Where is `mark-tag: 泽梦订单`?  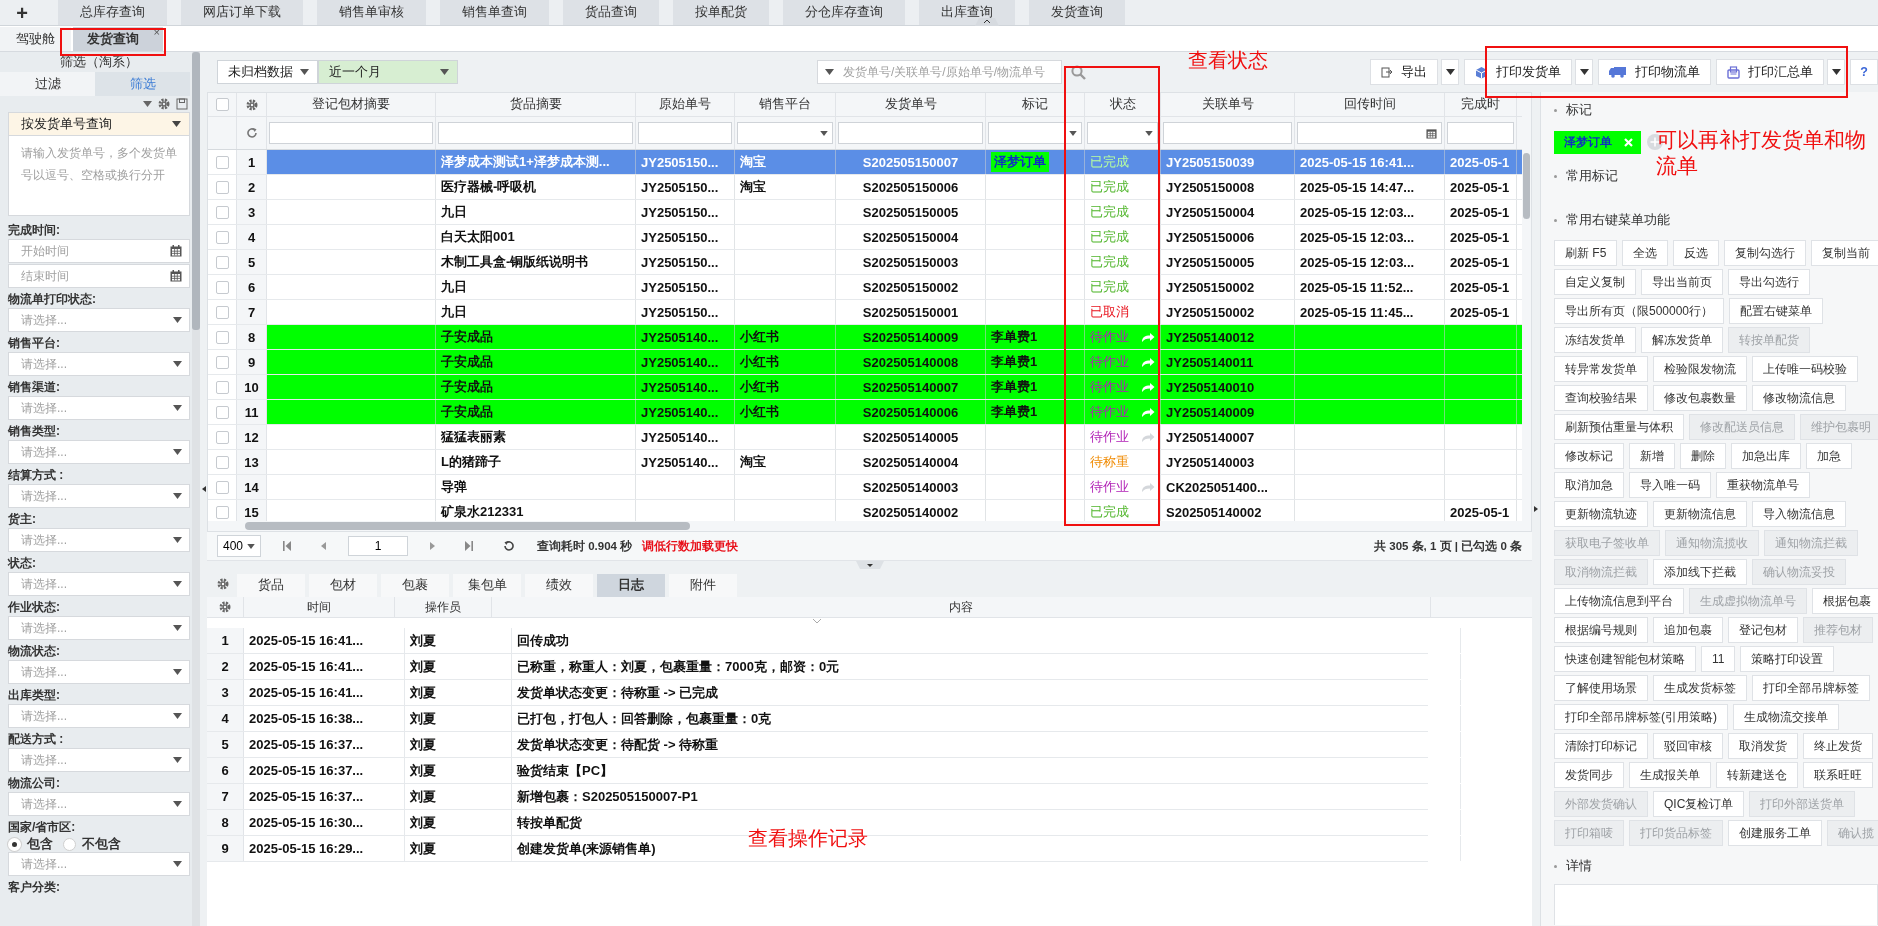
mark-tag: 泽梦订单 is located at coordinates (1597, 142).